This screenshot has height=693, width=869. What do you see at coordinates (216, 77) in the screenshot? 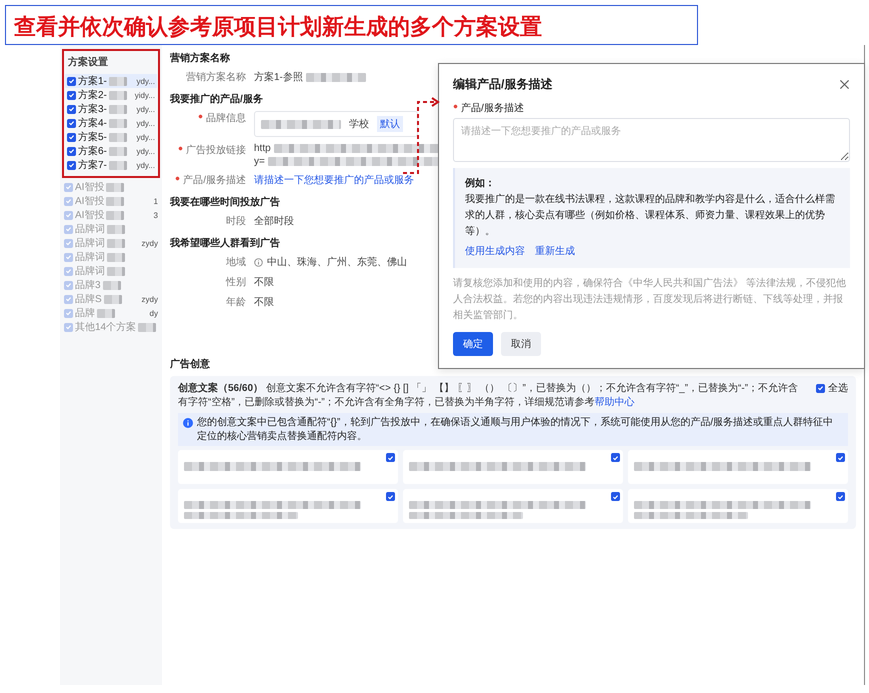
I see `field-label: 营销方案名称` at bounding box center [216, 77].